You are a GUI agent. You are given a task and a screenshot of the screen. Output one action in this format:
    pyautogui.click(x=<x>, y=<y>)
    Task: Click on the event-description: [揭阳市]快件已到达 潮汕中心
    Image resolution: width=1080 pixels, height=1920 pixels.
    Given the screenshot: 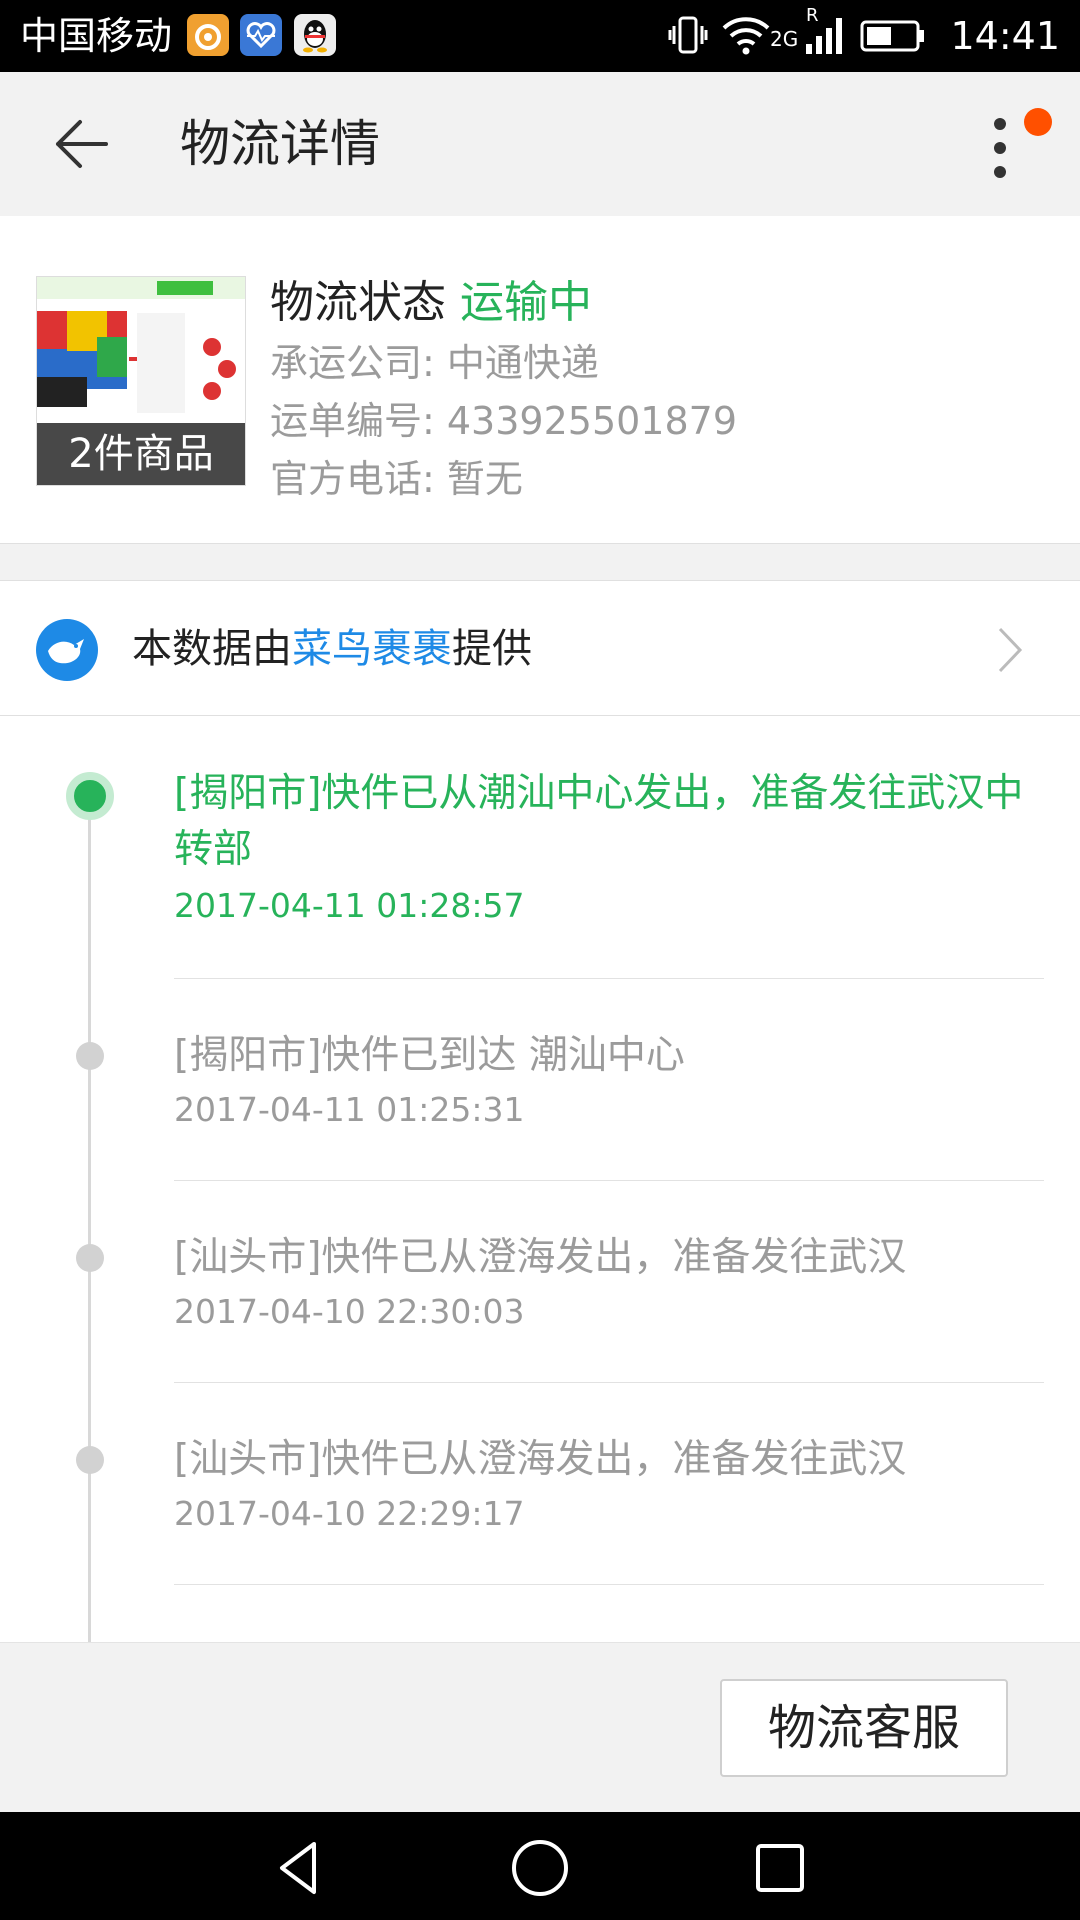 What is the action you would take?
    pyautogui.click(x=429, y=1055)
    